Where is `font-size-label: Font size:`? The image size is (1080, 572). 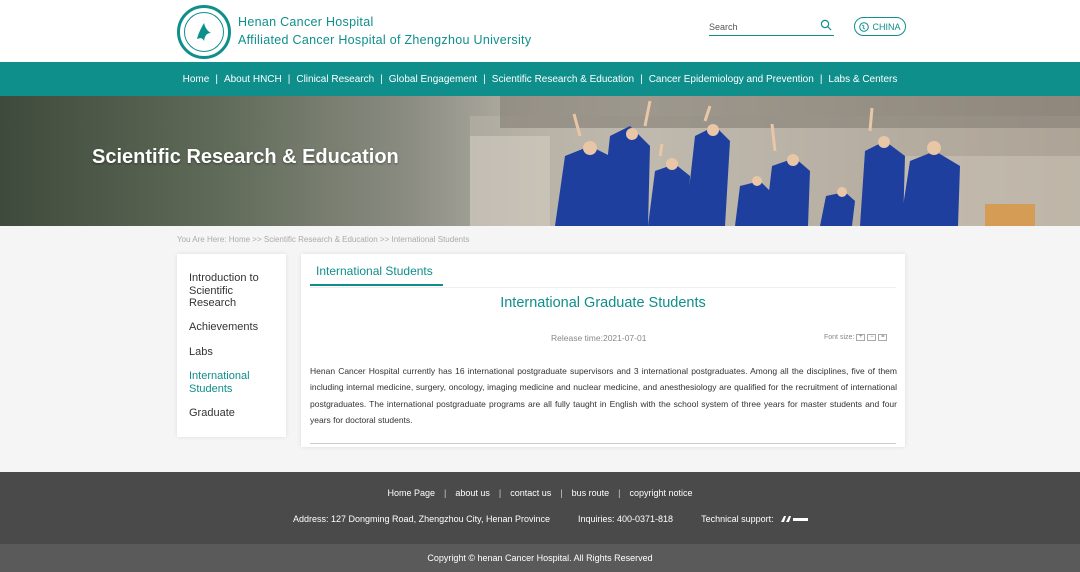
font-size-label: Font size: is located at coordinates (839, 337).